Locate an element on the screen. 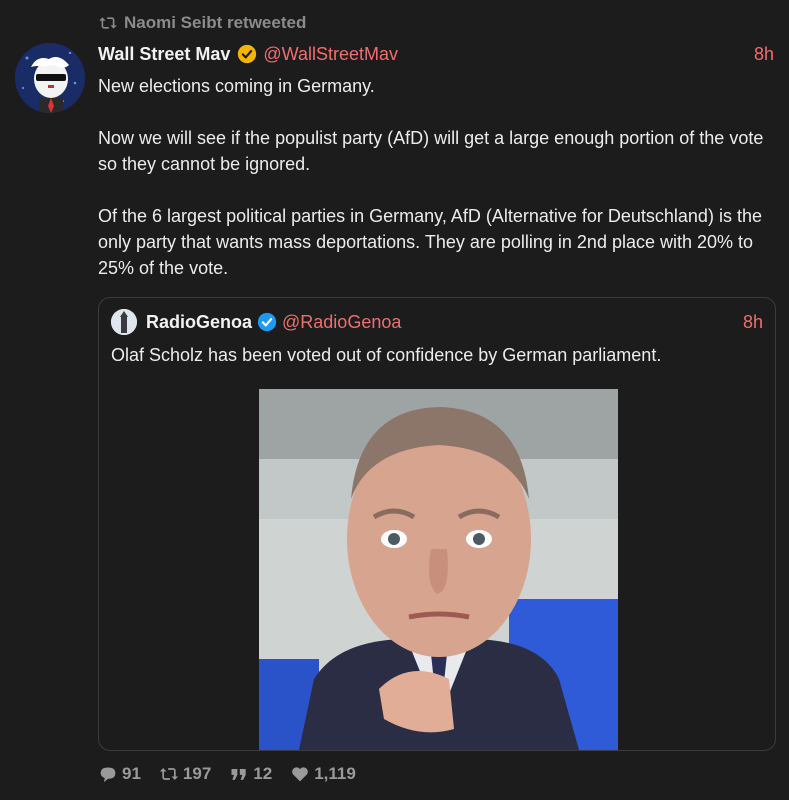 This screenshot has width=789, height=800. quote-author-avatar is located at coordinates (124, 322).